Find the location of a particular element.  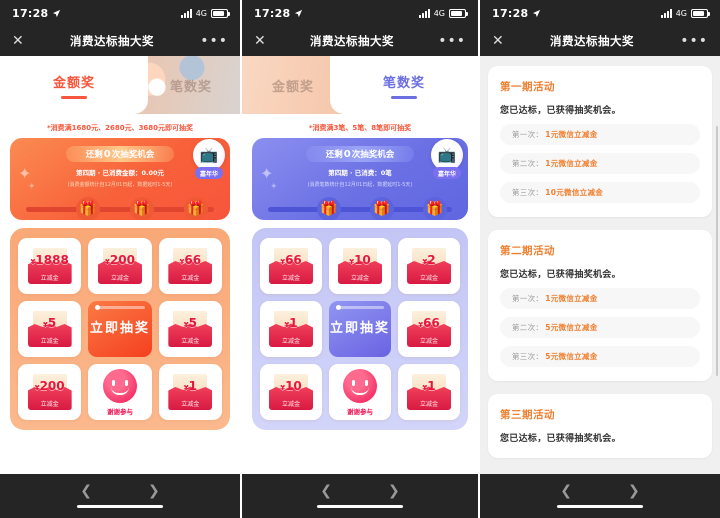

prize-cell: ¥2 立减金 is located at coordinates (429, 266).